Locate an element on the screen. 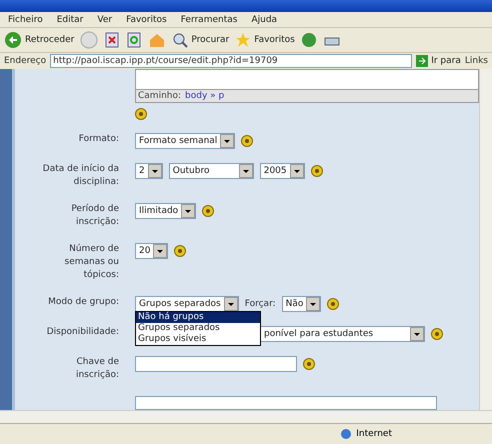 The height and width of the screenshot is (444, 492). dropdown: Formato semanal is located at coordinates (185, 140).